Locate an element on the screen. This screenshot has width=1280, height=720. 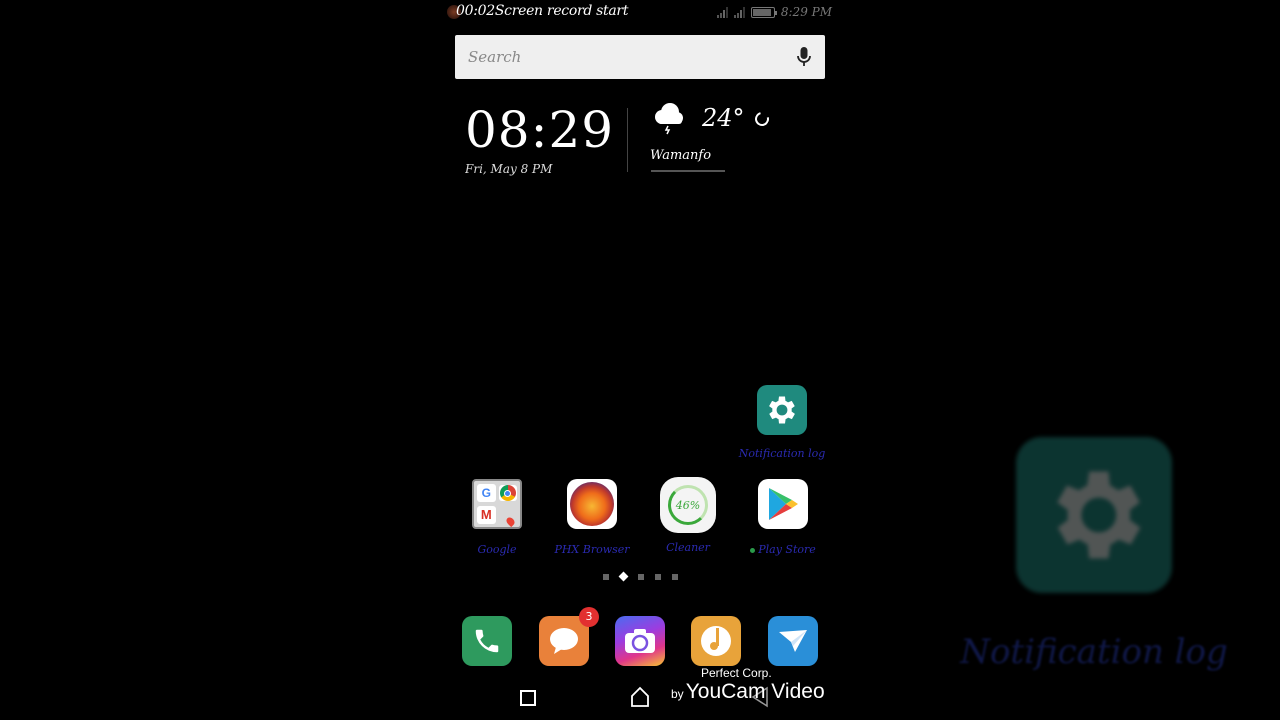
refresh-icon is located at coordinates (762, 119).